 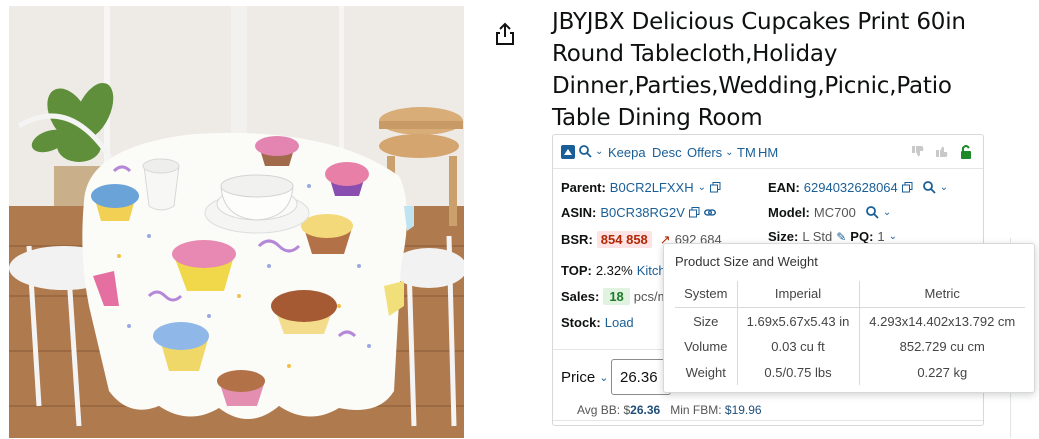 I want to click on top-label: TOP:, so click(x=576, y=270).